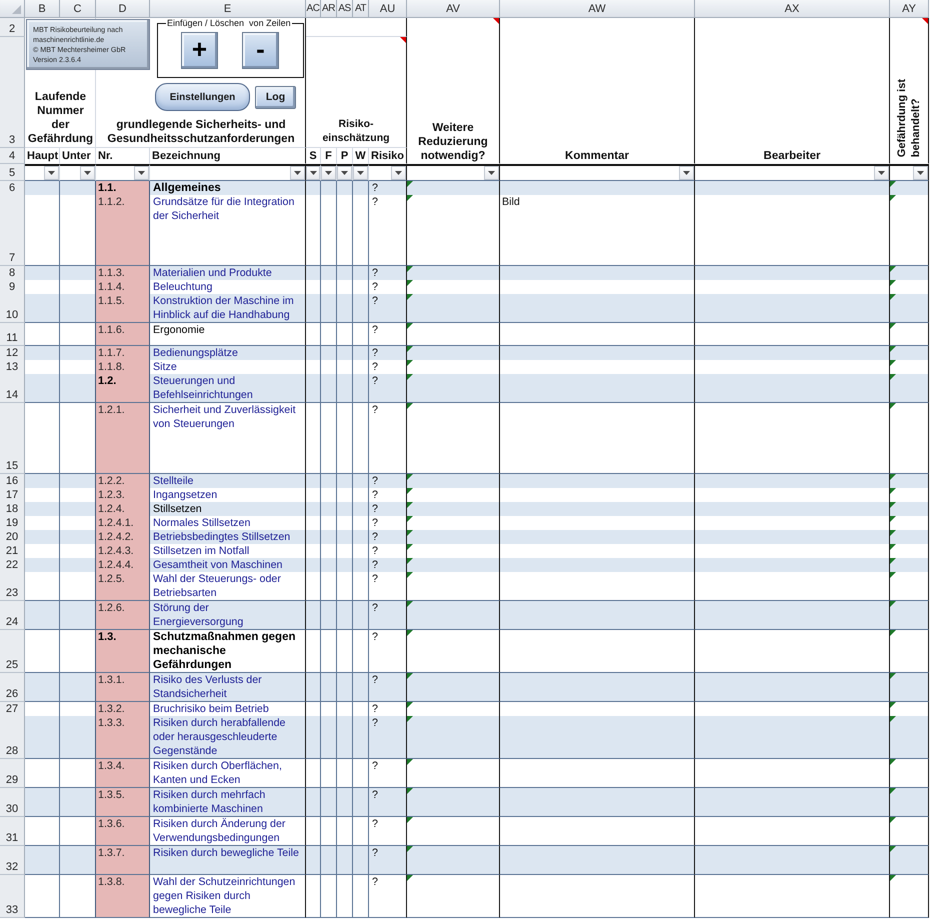  What do you see at coordinates (16, 9) in the screenshot?
I see `corner-triangle-icon` at bounding box center [16, 9].